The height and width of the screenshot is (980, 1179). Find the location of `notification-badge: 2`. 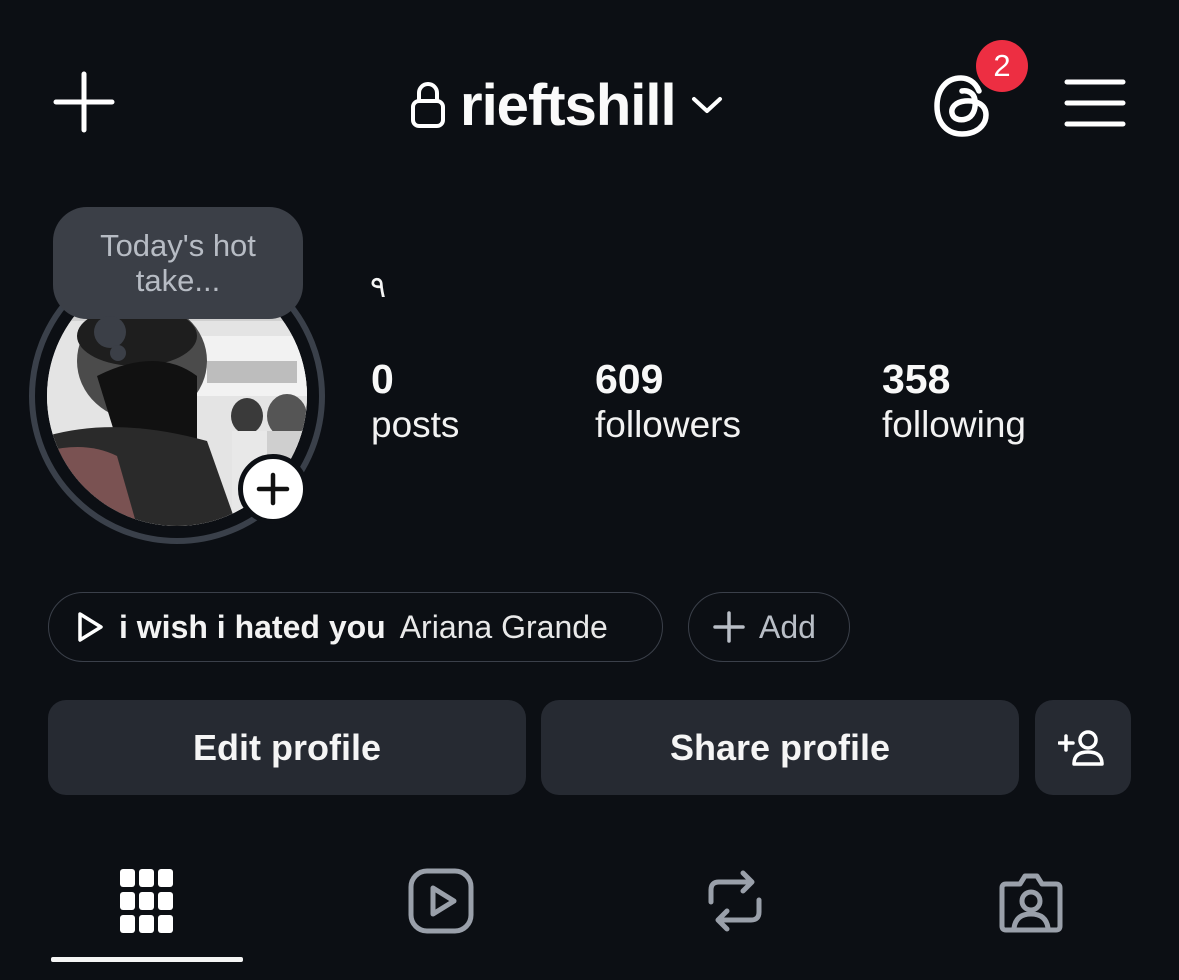

notification-badge: 2 is located at coordinates (1002, 66).